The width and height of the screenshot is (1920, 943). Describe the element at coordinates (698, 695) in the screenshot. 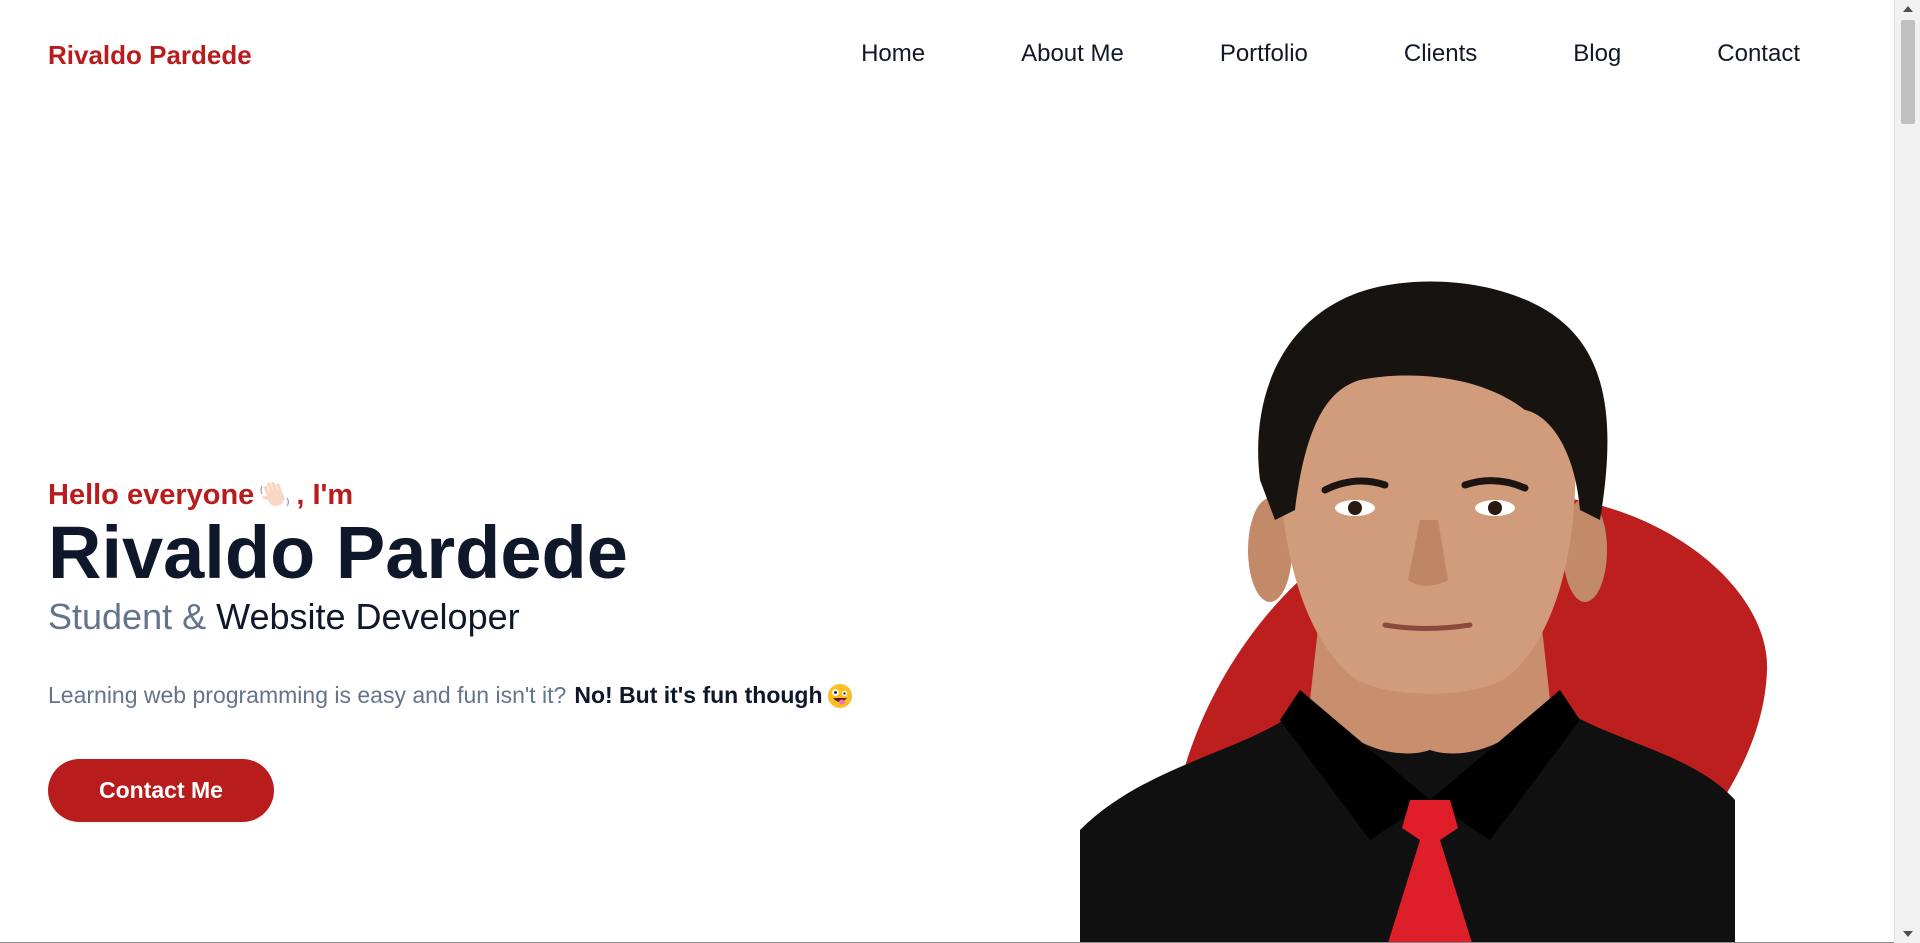

I see `tagline-bold: No! But it's fun though` at that location.